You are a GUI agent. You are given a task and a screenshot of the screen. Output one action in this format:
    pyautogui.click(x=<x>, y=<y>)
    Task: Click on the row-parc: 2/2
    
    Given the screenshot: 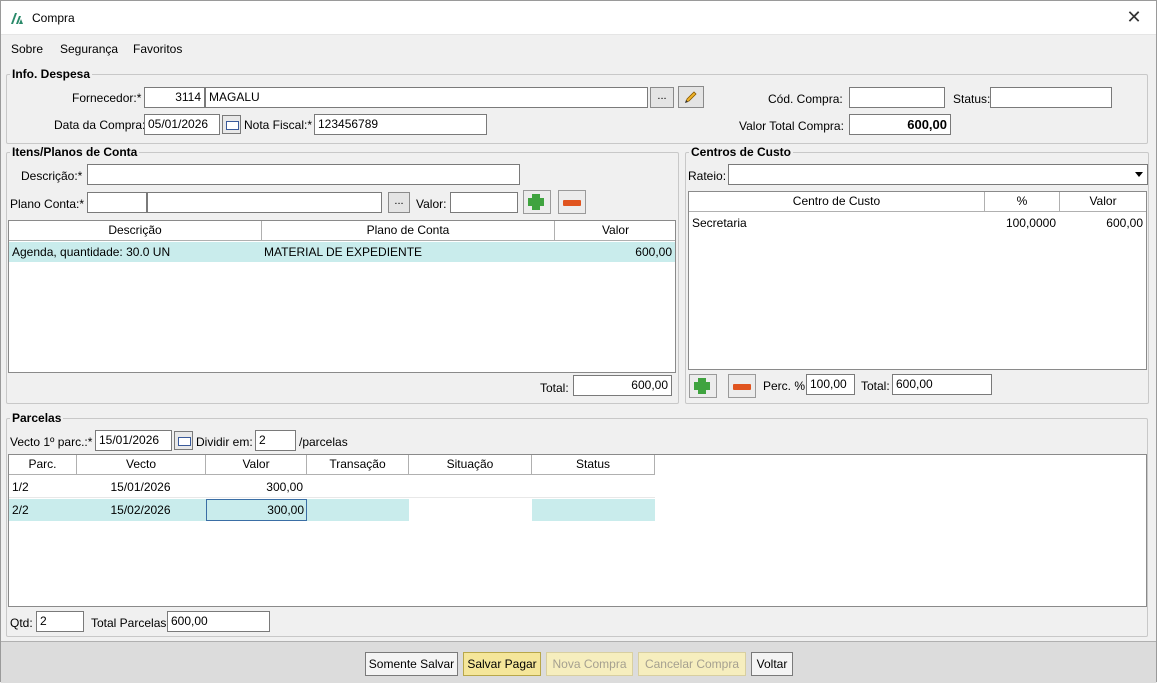 What is the action you would take?
    pyautogui.click(x=20, y=510)
    